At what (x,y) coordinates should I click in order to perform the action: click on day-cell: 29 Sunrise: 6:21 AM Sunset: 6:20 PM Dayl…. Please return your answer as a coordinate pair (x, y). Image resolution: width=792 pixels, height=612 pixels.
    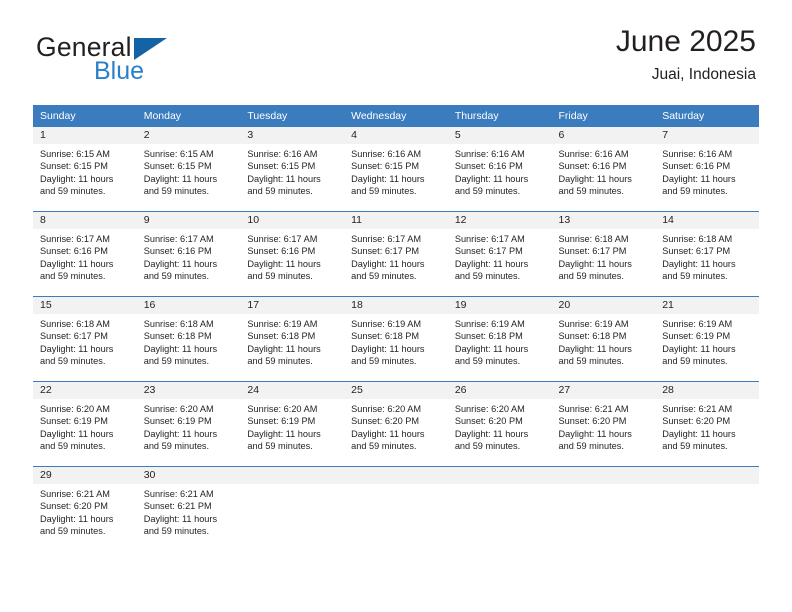
    Looking at the image, I should click on (85, 508).